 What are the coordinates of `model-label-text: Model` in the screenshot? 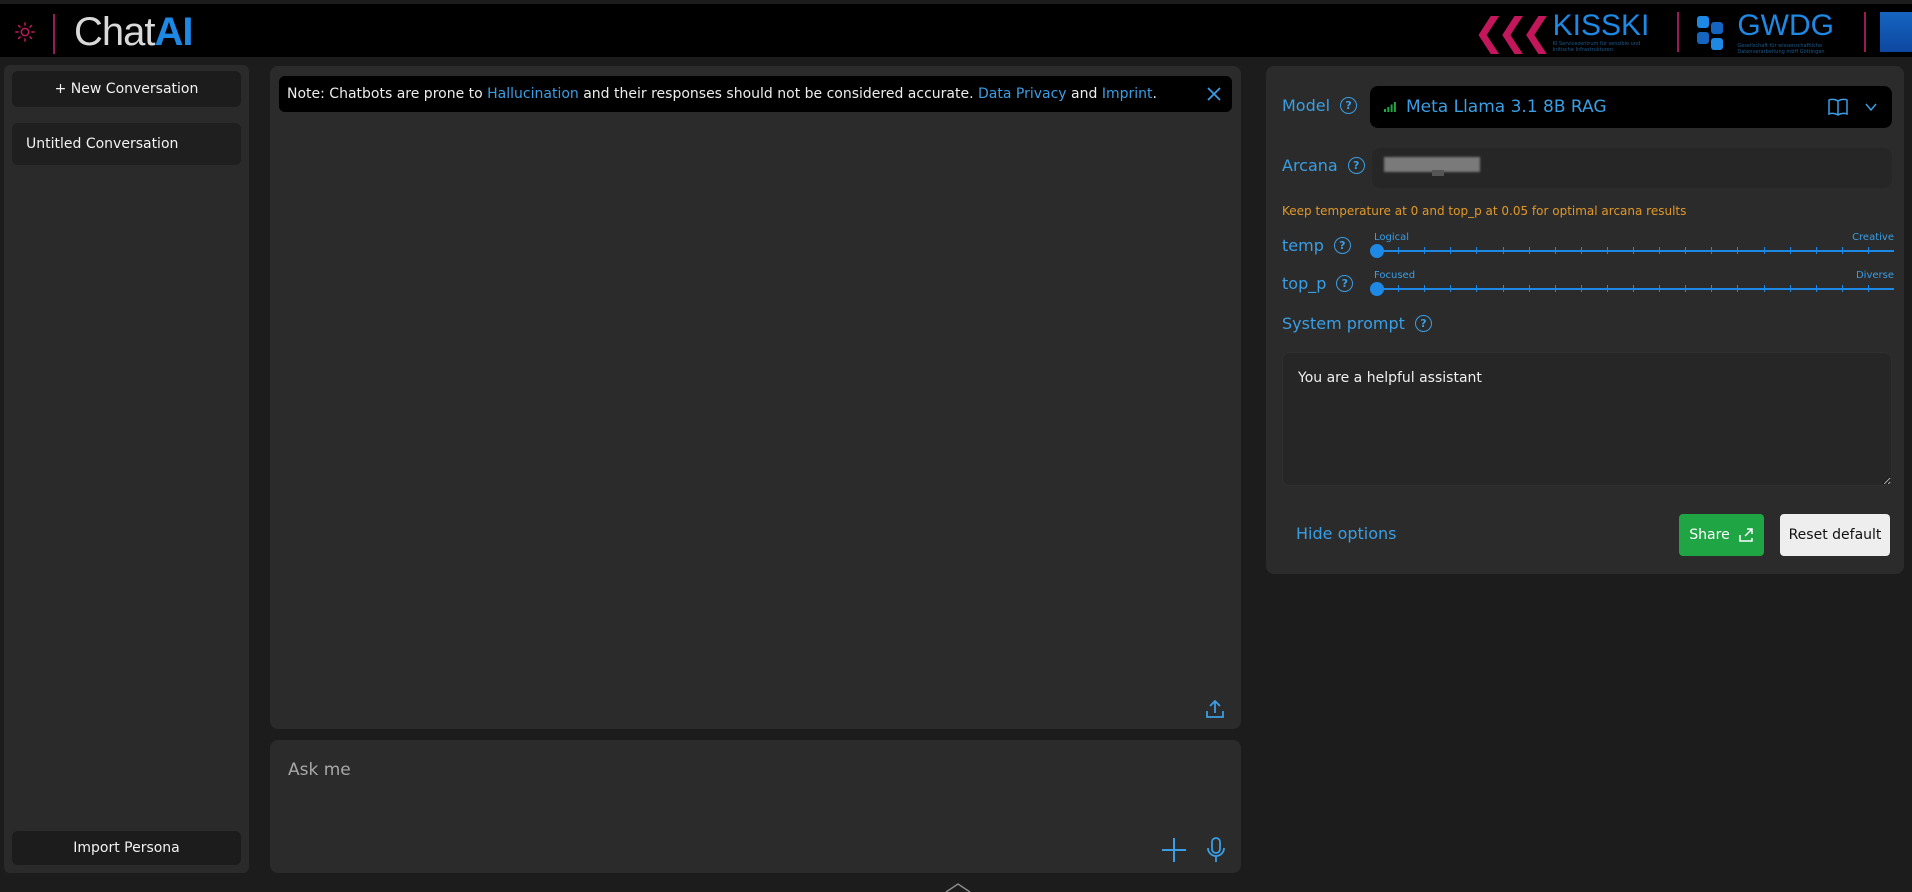 It's located at (1306, 105).